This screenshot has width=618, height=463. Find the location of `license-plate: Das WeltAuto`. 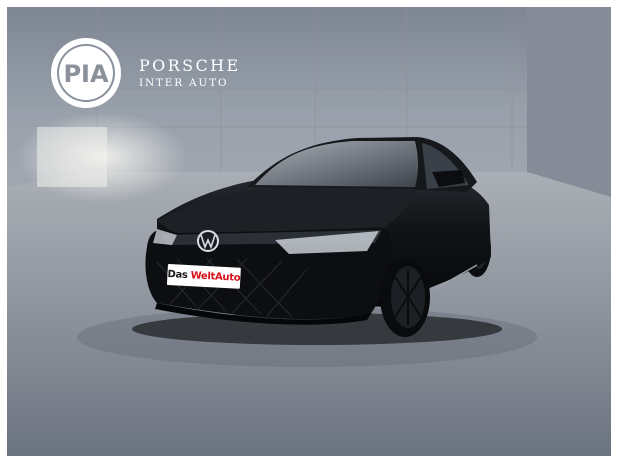

license-plate: Das WeltAuto is located at coordinates (203, 276).